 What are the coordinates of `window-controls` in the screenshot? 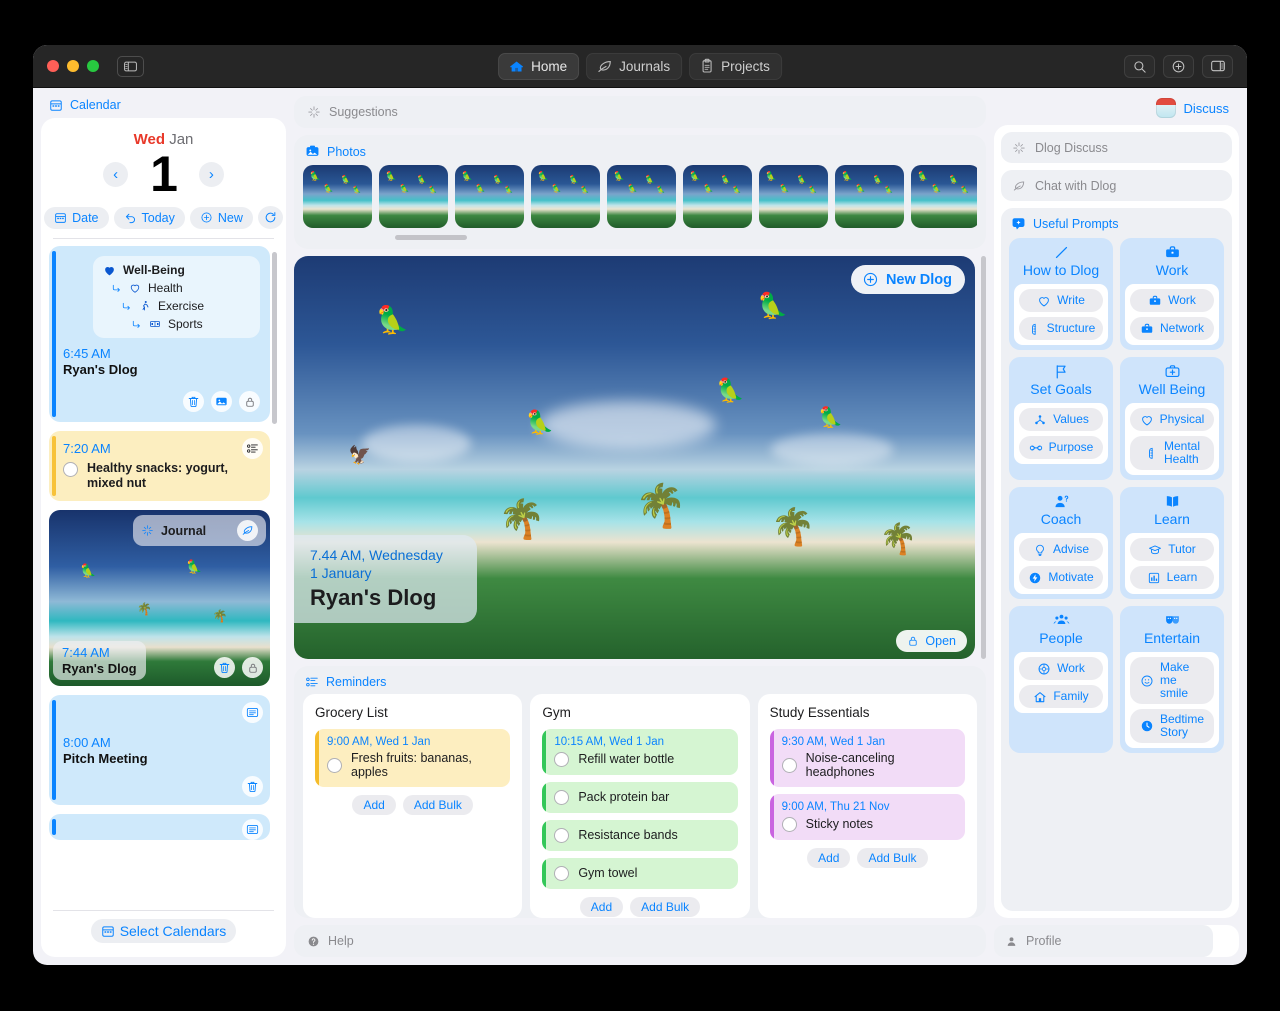 It's located at (73, 66).